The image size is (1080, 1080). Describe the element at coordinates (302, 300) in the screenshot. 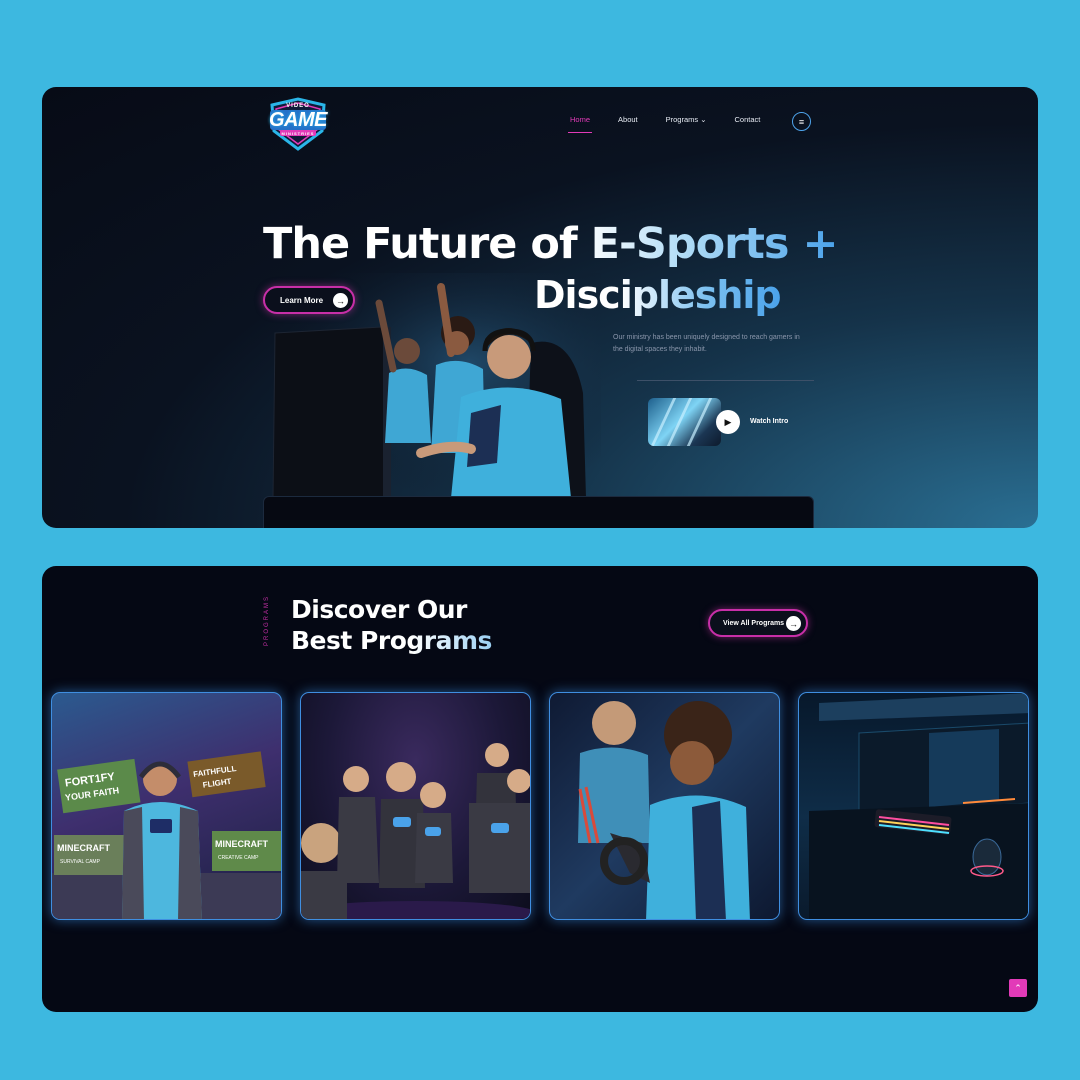

I see `learn-more-label: Learn More` at that location.